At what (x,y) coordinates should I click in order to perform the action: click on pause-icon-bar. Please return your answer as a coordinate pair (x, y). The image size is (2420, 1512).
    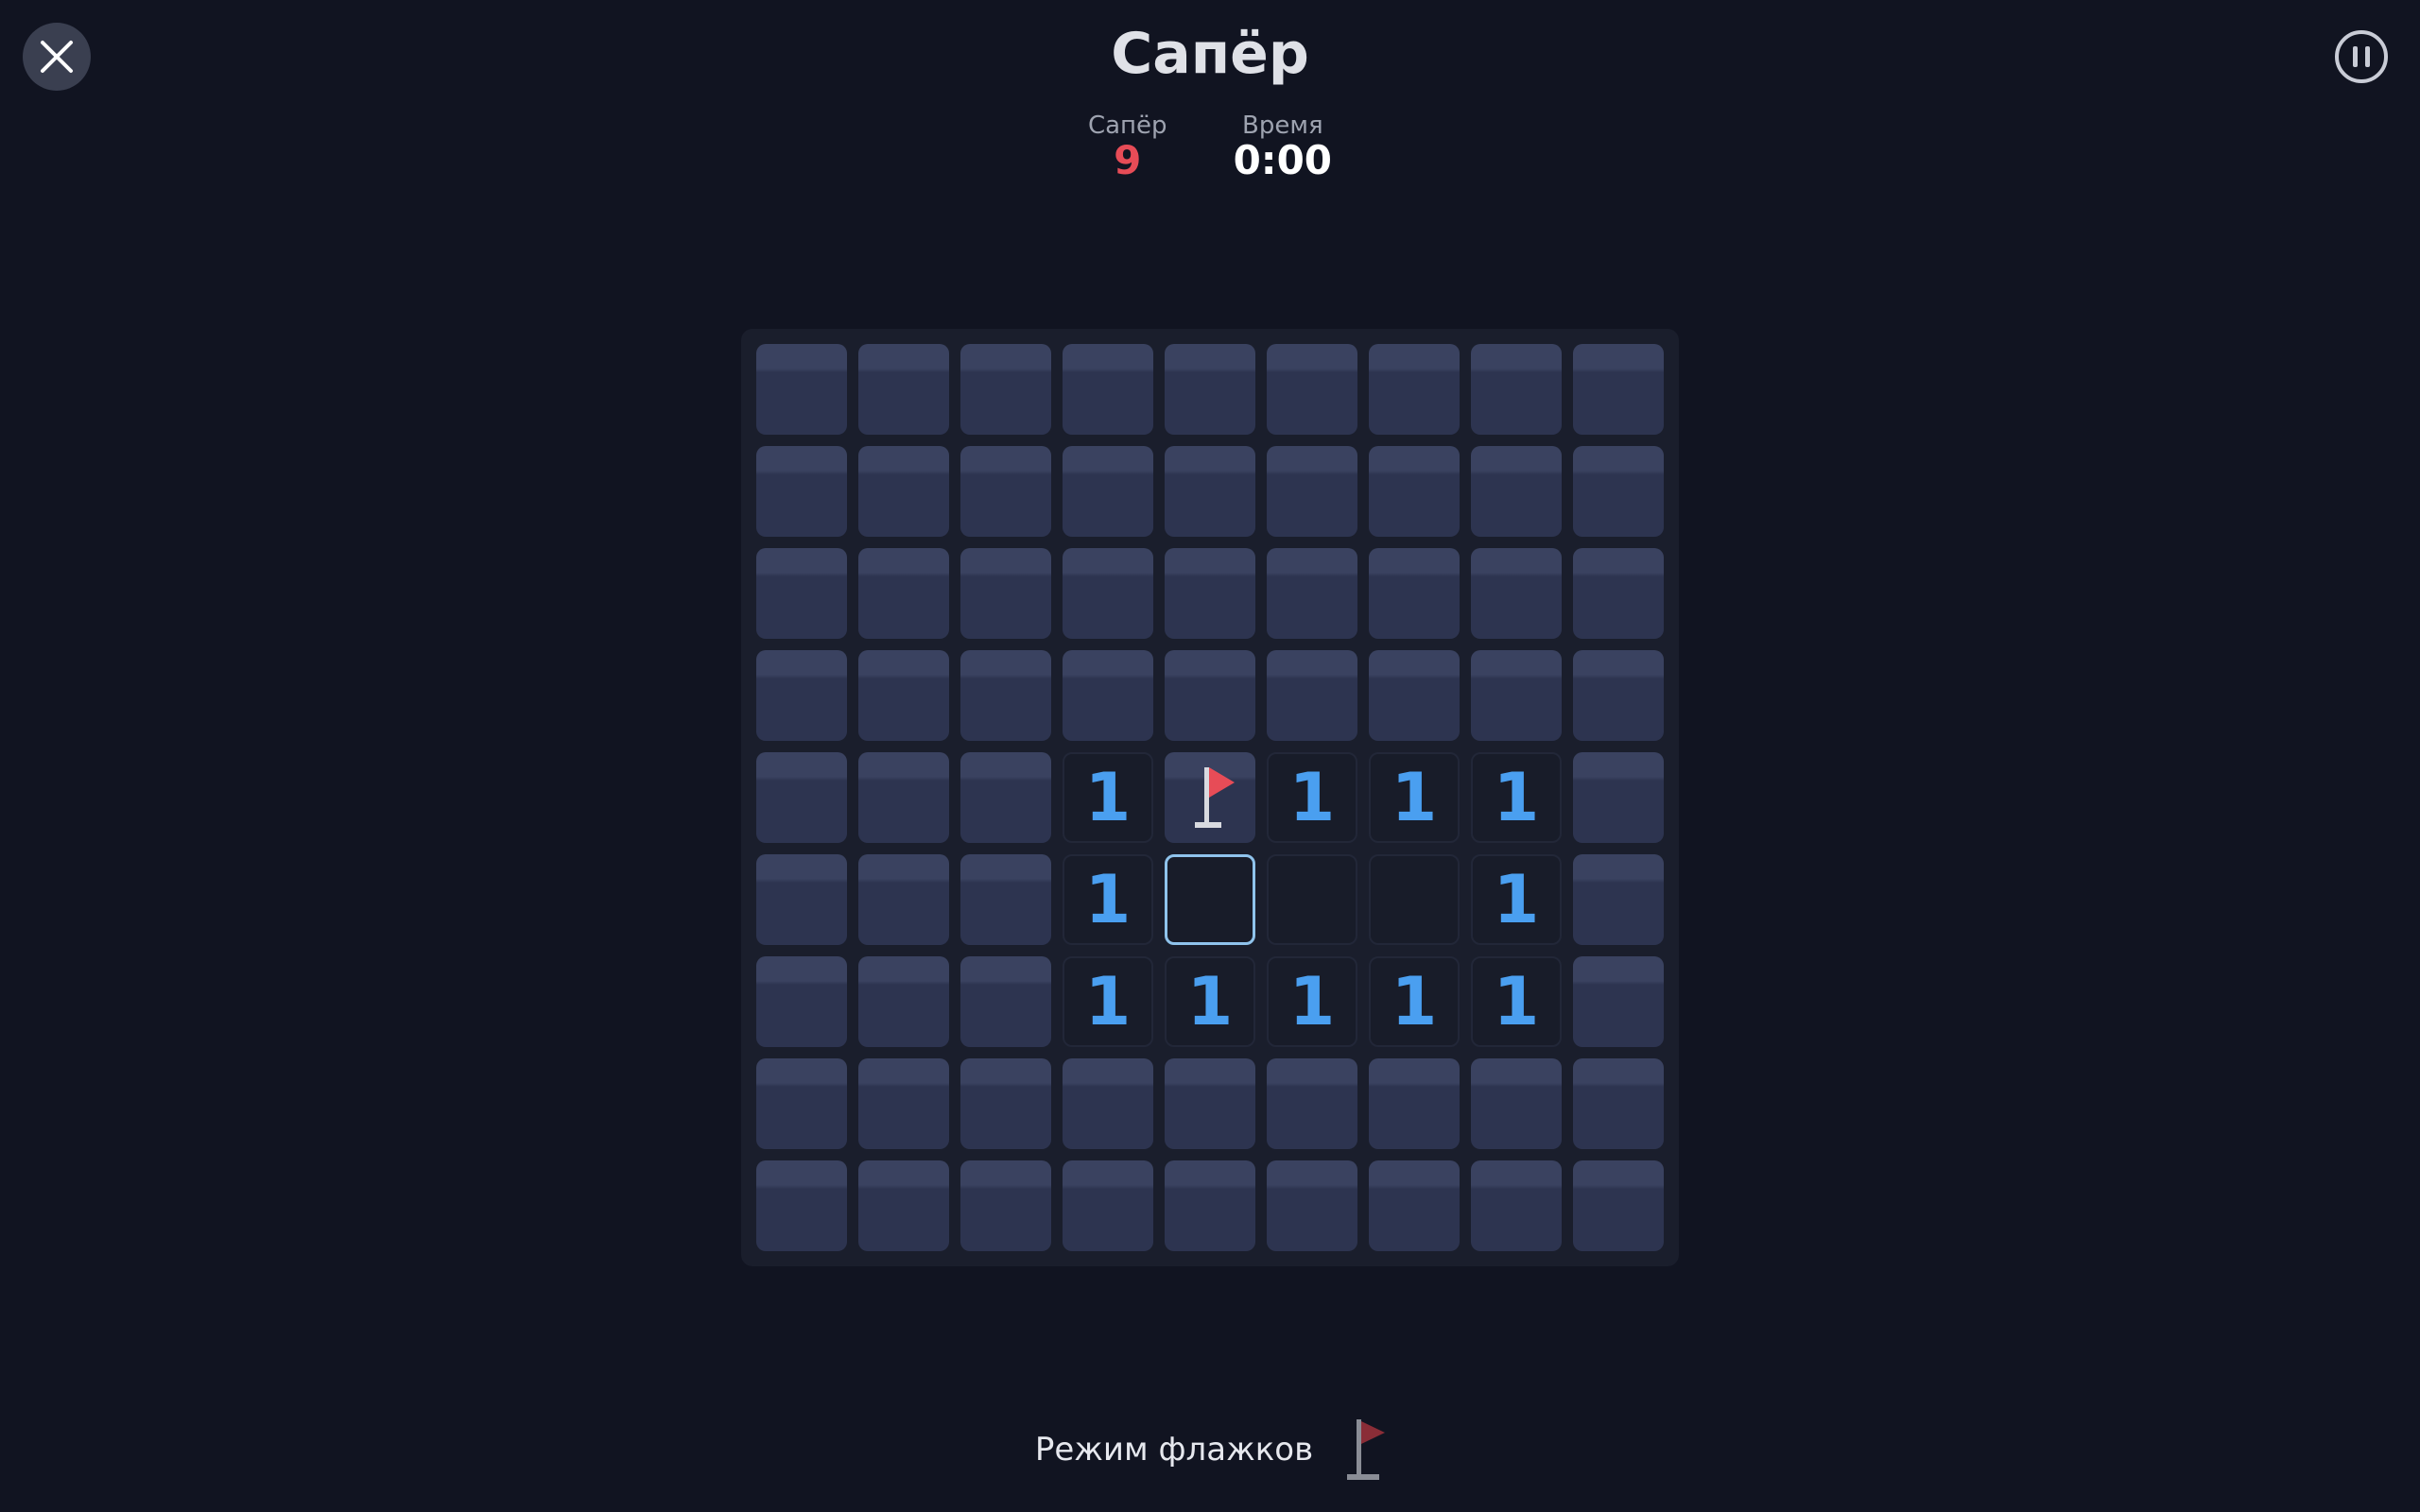
    Looking at the image, I should click on (2367, 56).